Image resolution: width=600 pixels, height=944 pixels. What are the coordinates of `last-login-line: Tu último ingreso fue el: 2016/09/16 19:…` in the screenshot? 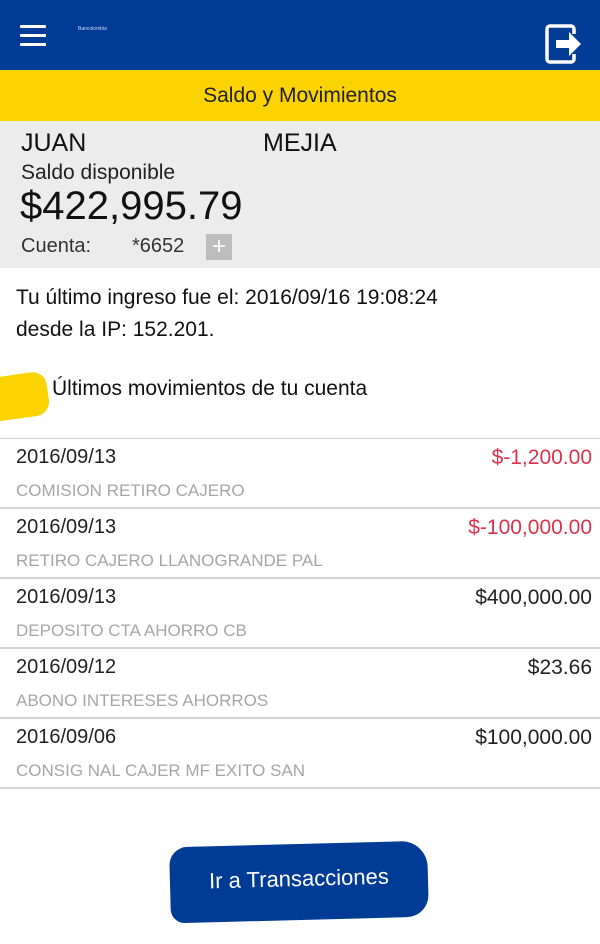 It's located at (227, 297).